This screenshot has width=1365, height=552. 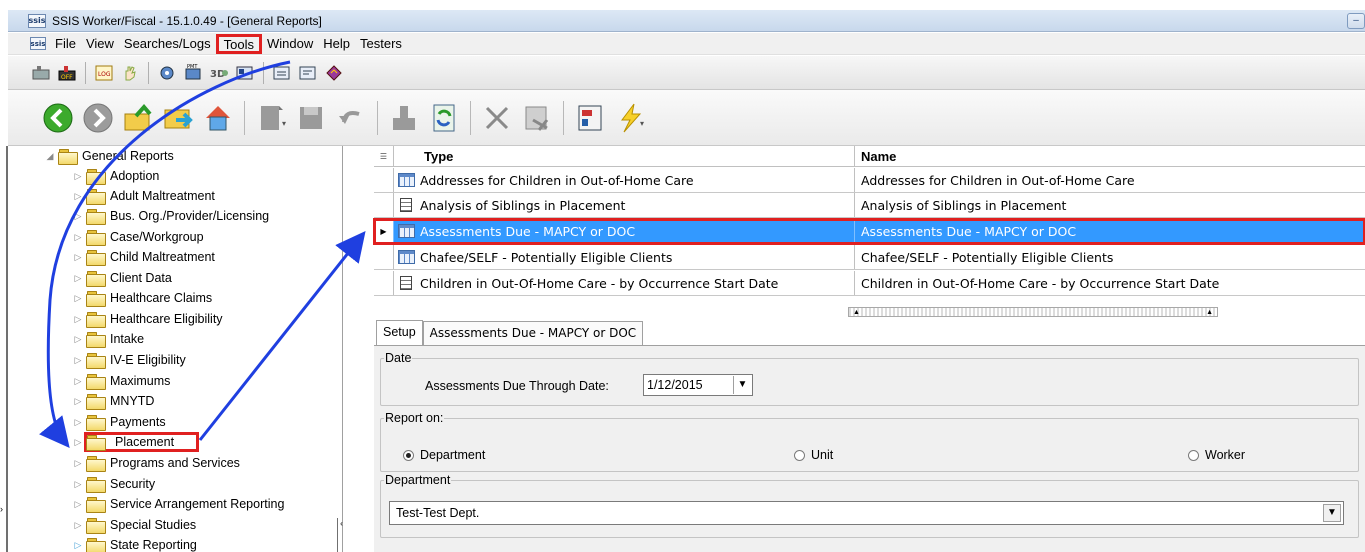 I want to click on home-icon, so click(x=218, y=118).